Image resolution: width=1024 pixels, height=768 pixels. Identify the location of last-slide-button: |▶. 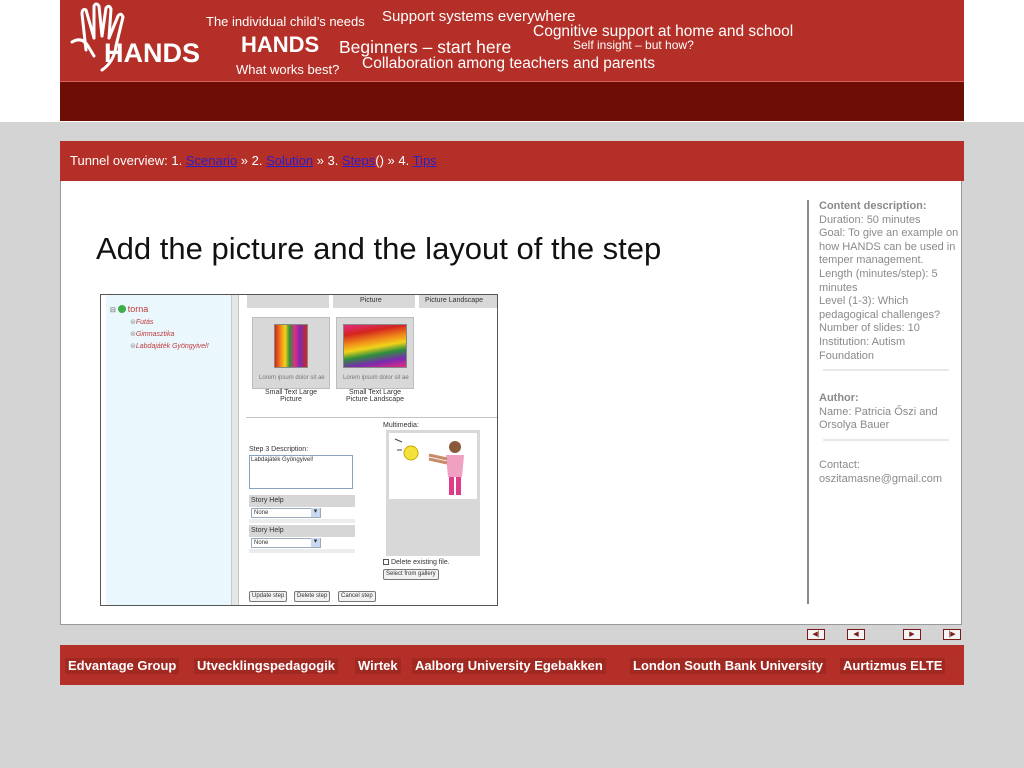
(952, 634).